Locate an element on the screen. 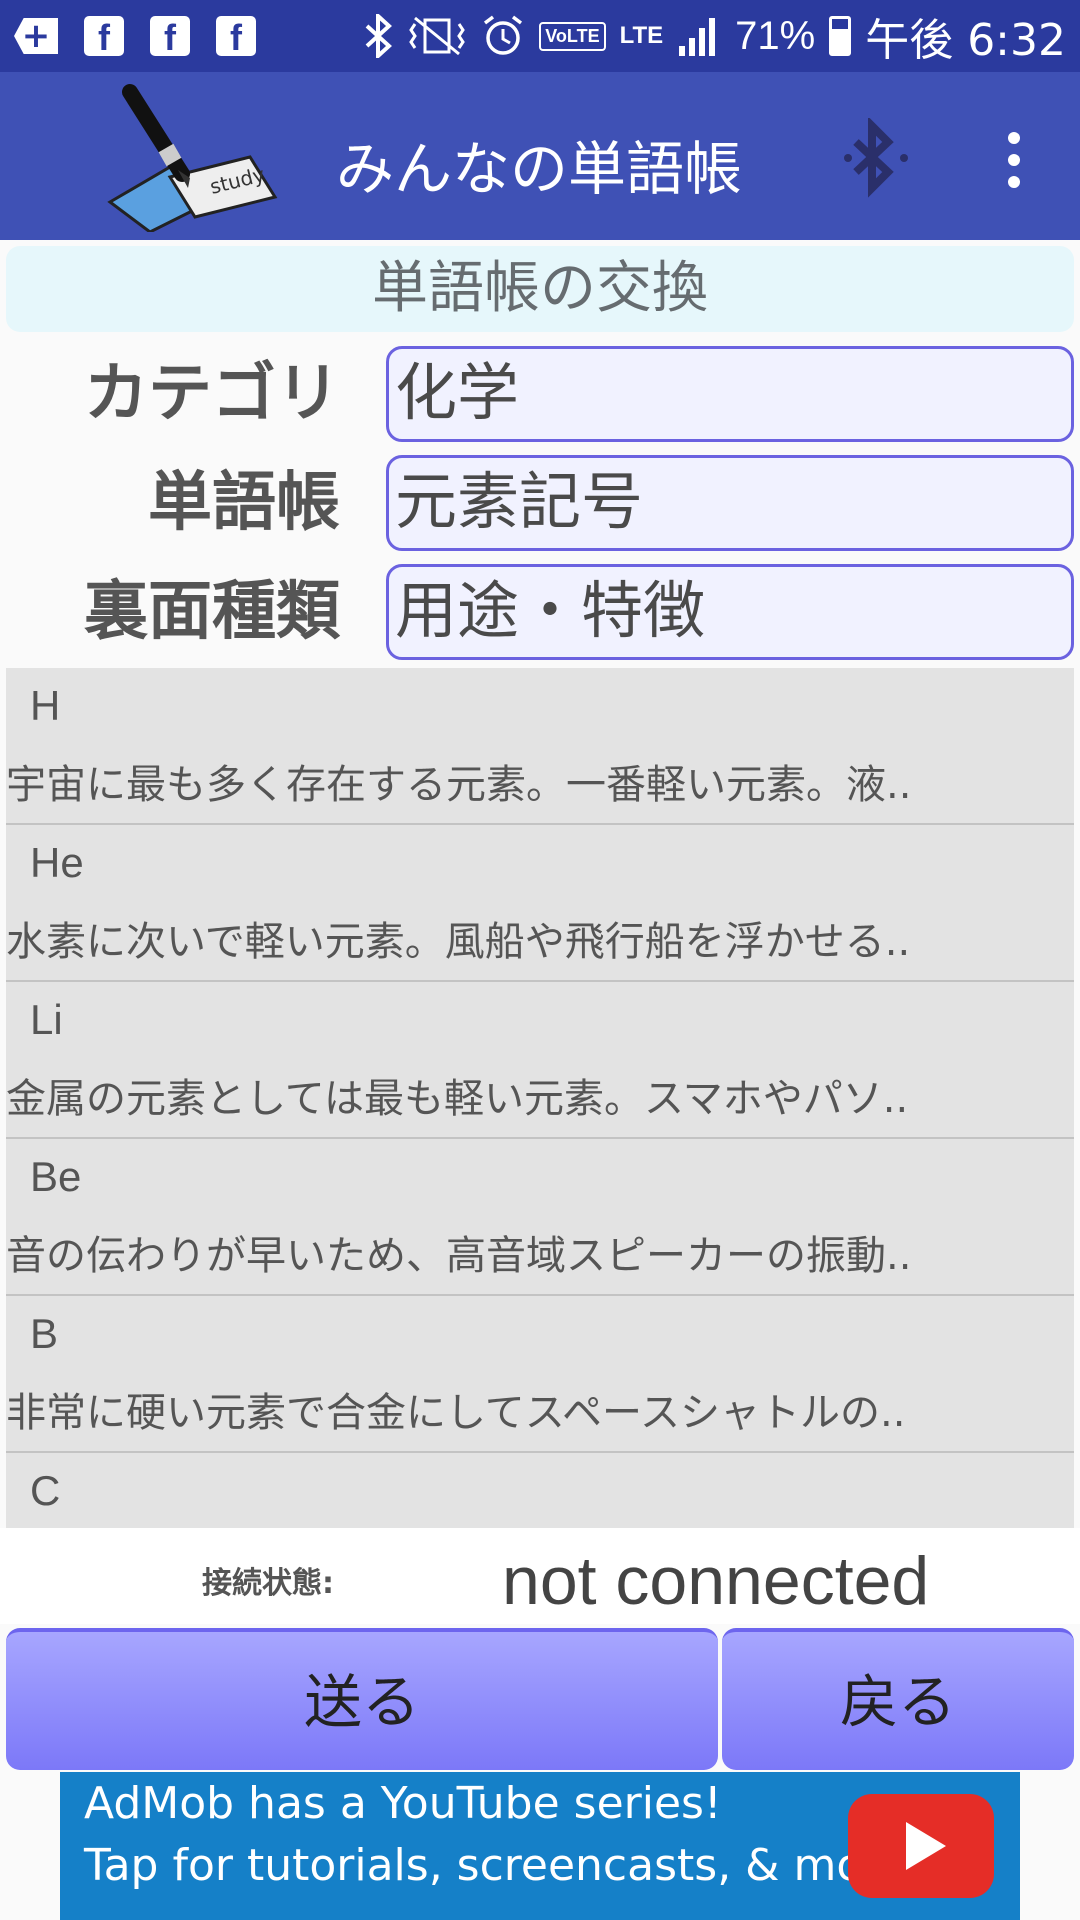 This screenshot has height=1920, width=1080. vibrate-icon is located at coordinates (437, 36).